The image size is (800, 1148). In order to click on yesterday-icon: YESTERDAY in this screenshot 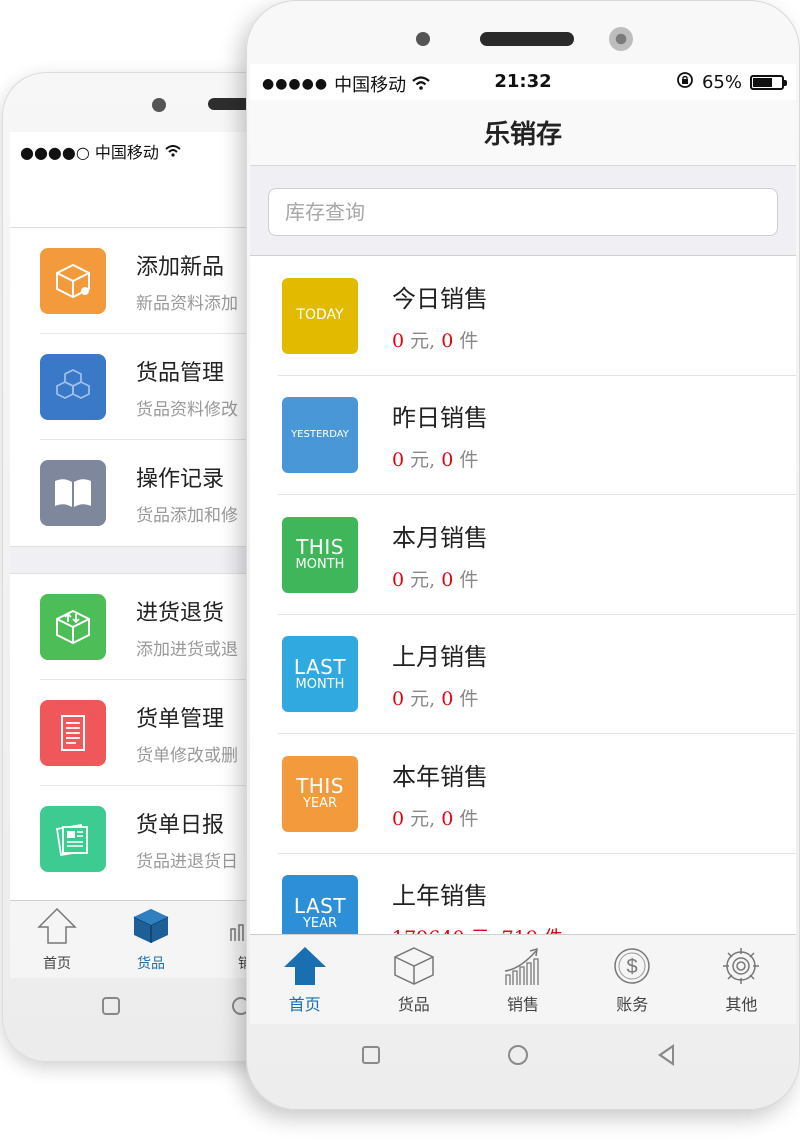, I will do `click(320, 435)`.